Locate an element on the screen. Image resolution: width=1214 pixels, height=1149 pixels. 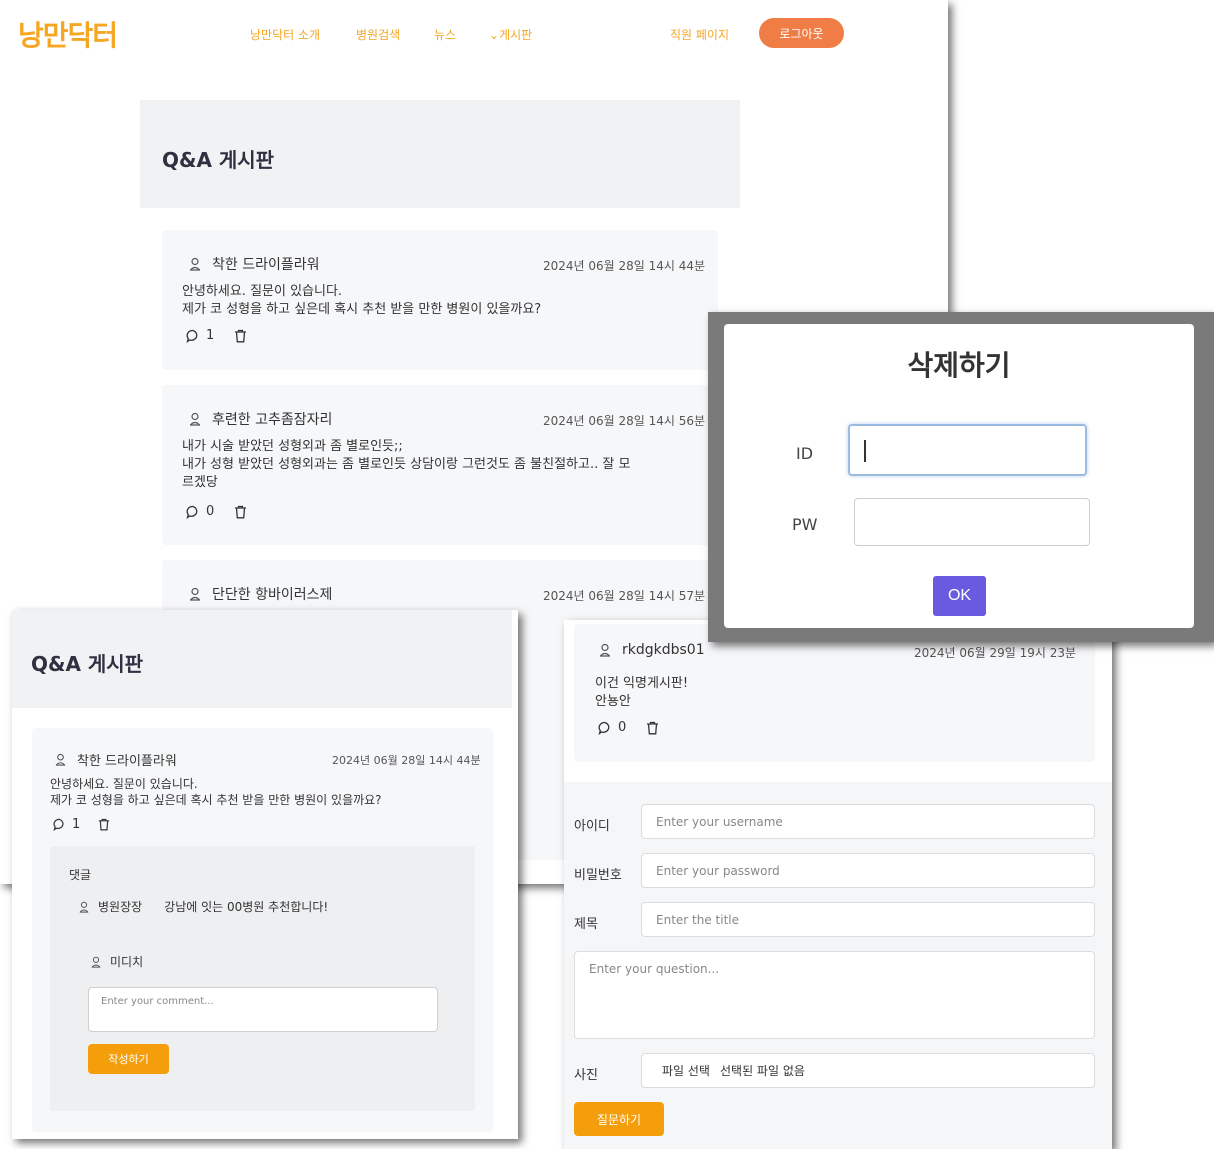
post-date: 2024년 06월 29일 19시 23분 is located at coordinates (995, 653).